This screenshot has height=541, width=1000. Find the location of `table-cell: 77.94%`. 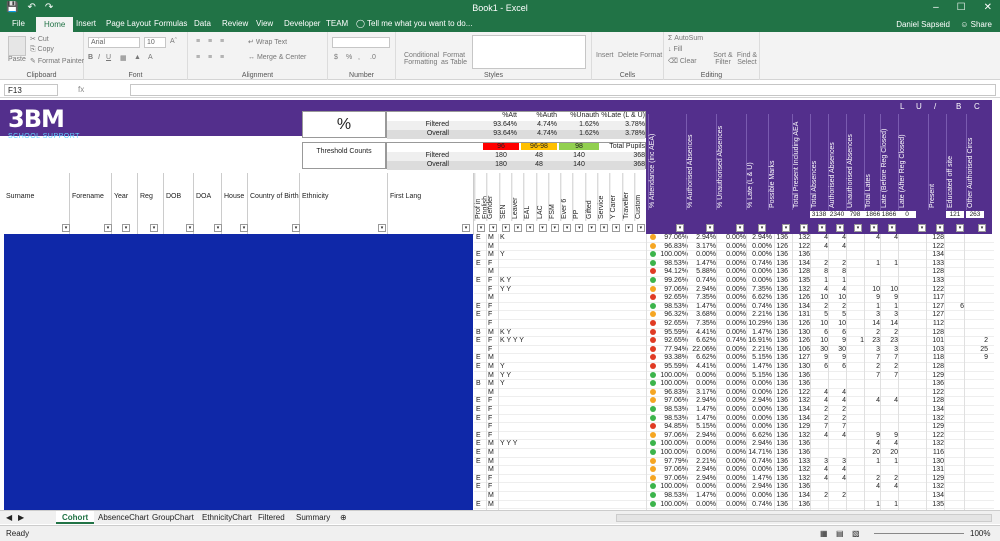

table-cell: 77.94% is located at coordinates (671, 349).